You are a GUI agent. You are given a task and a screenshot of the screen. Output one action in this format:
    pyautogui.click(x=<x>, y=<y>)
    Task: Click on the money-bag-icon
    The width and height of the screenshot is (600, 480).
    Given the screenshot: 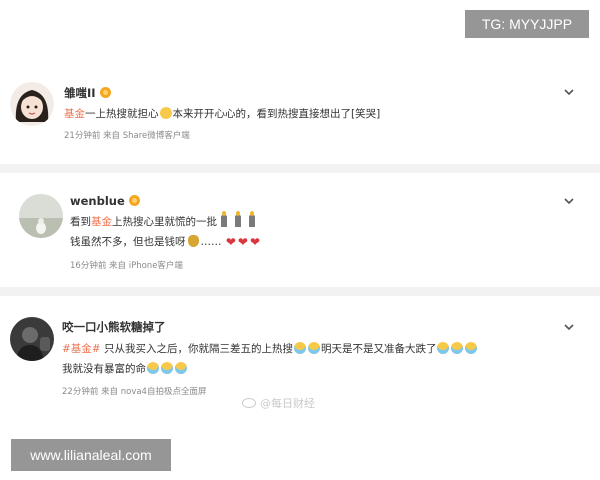 What is the action you would take?
    pyautogui.click(x=193, y=241)
    